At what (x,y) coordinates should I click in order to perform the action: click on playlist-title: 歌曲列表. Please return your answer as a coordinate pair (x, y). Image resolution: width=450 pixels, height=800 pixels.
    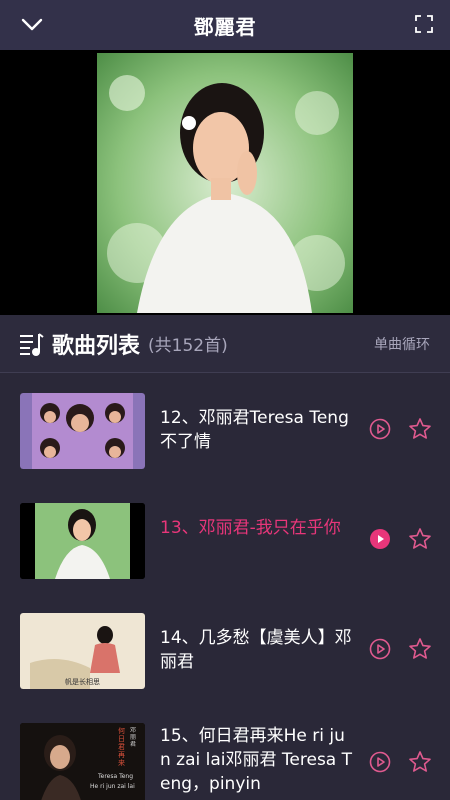
    Looking at the image, I should click on (96, 346).